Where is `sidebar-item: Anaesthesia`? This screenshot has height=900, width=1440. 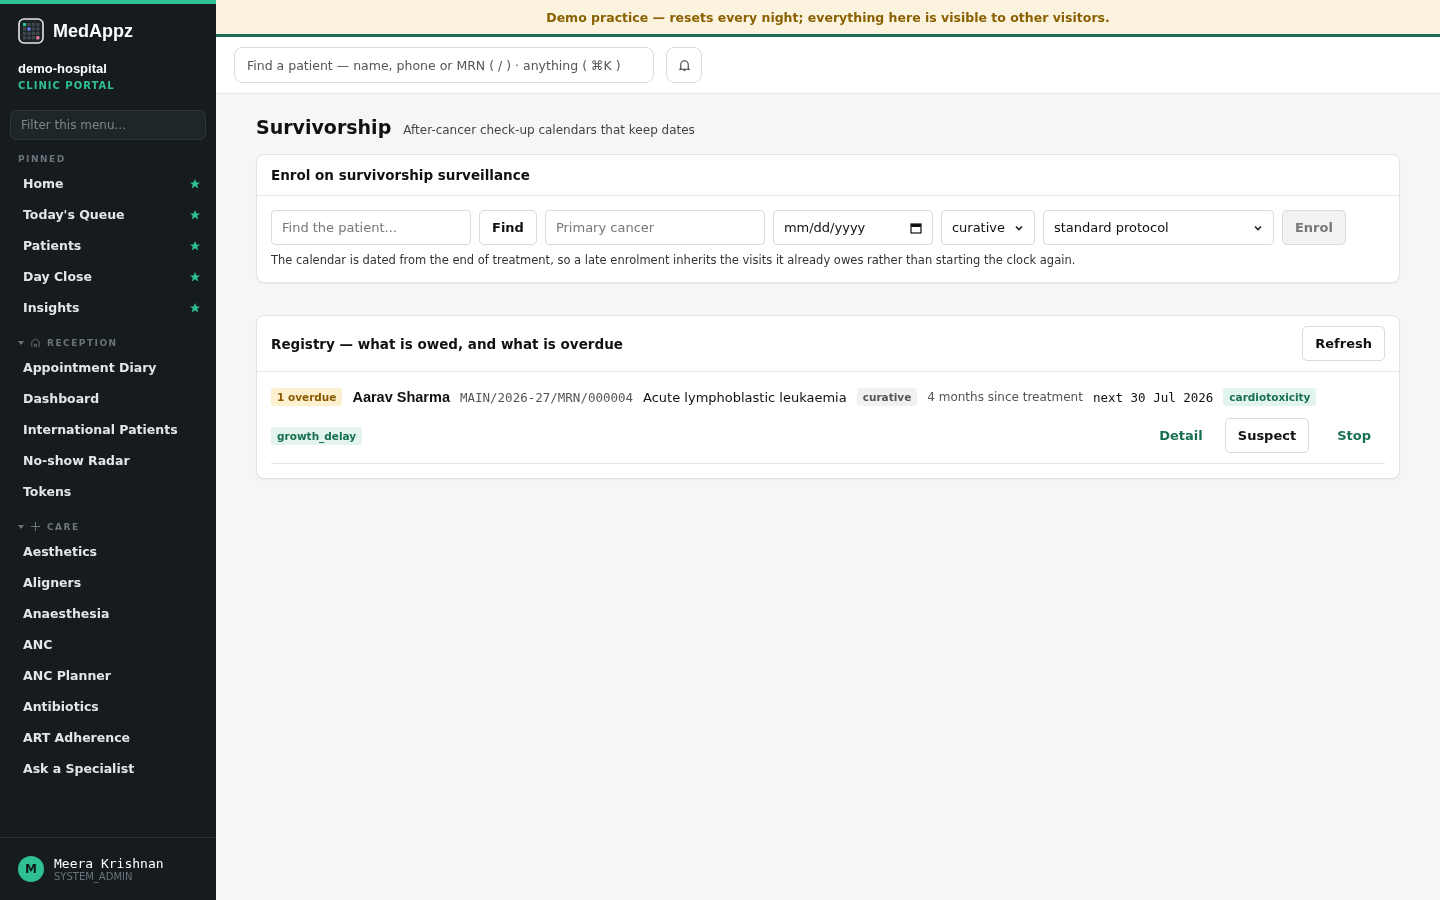
sidebar-item: Anaesthesia is located at coordinates (108, 613).